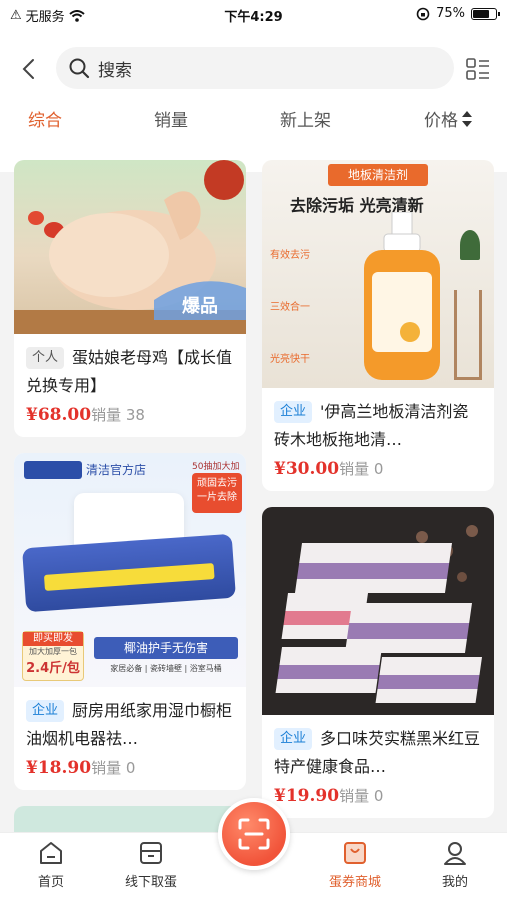 This screenshot has width=507, height=900. I want to click on nav-home: 首页, so click(51, 864).